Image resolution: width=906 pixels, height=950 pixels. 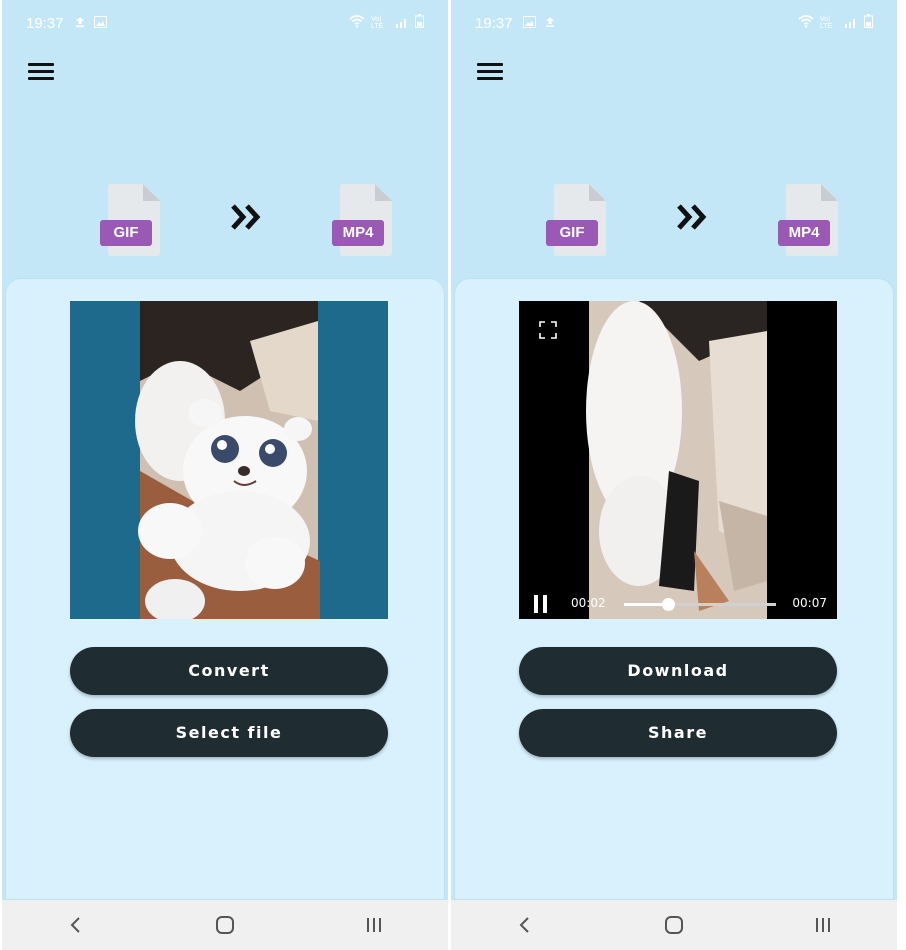 What do you see at coordinates (700, 604) in the screenshot?
I see `seek-bar` at bounding box center [700, 604].